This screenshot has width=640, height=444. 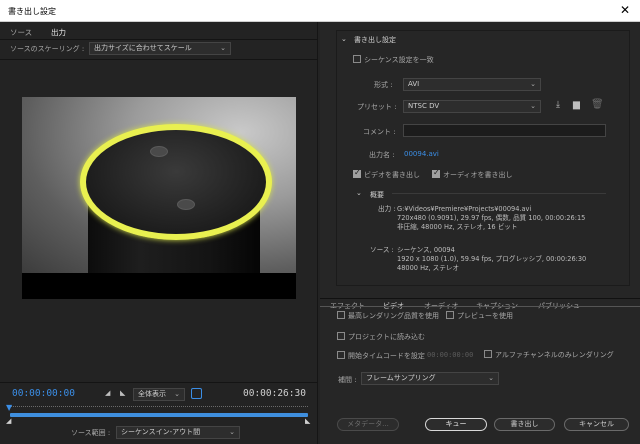 What do you see at coordinates (450, 355) in the screenshot?
I see `start-timecode-value: 00:00:00:00` at bounding box center [450, 355].